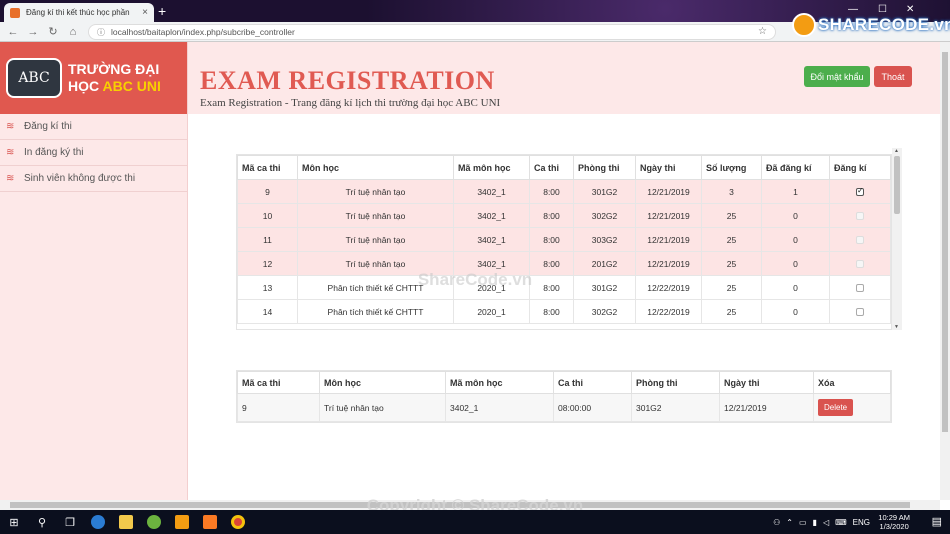 Image resolution: width=950 pixels, height=534 pixels. What do you see at coordinates (98, 522) in the screenshot?
I see `edge-icon` at bounding box center [98, 522].